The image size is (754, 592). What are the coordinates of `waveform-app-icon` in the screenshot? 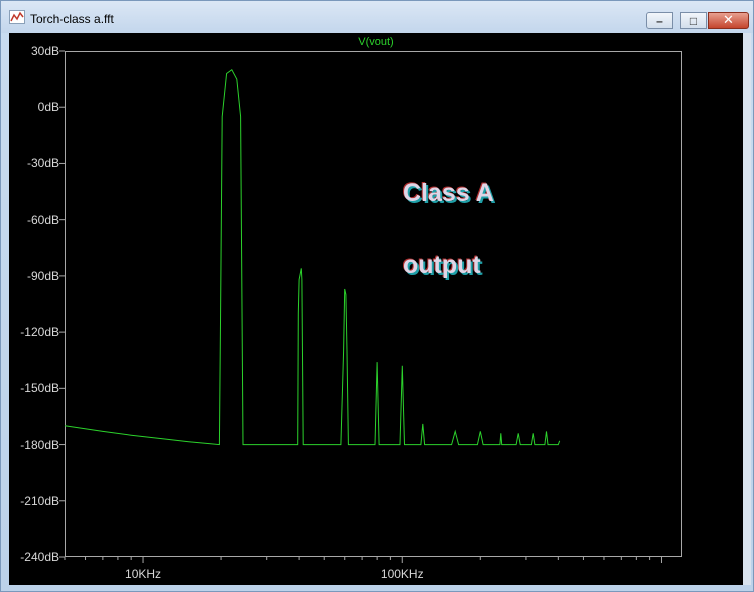 It's located at (17, 17).